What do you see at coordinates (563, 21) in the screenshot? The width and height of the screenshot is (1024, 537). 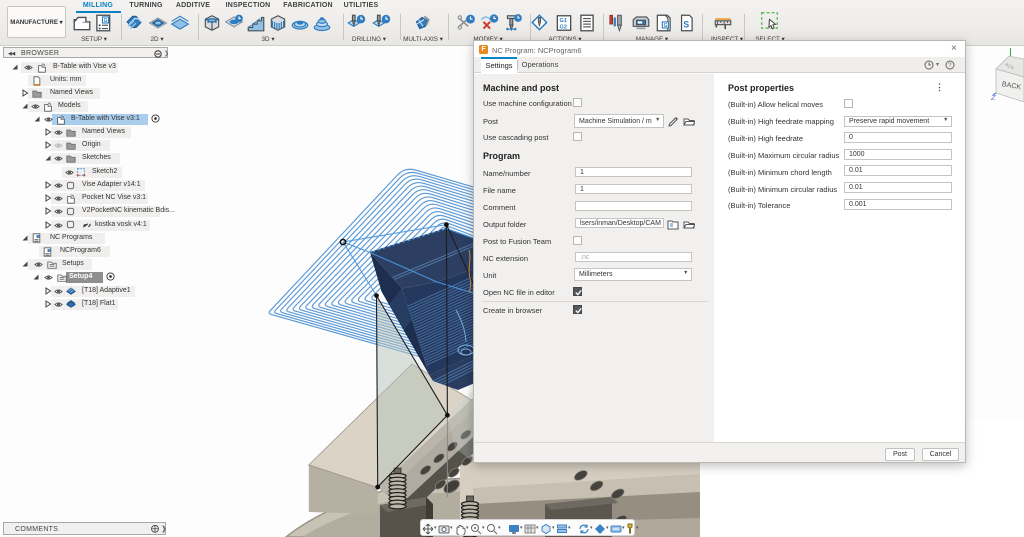 I see `svg-text: G1` at bounding box center [563, 21].